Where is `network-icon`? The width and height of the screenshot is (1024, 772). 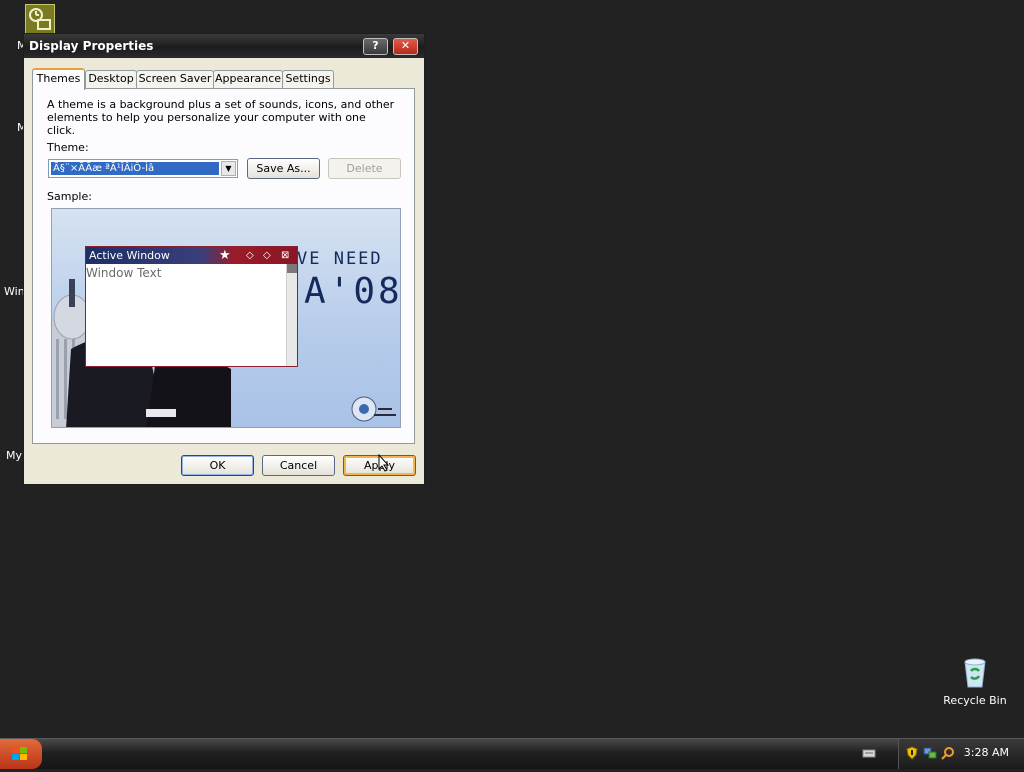
network-icon is located at coordinates (930, 753).